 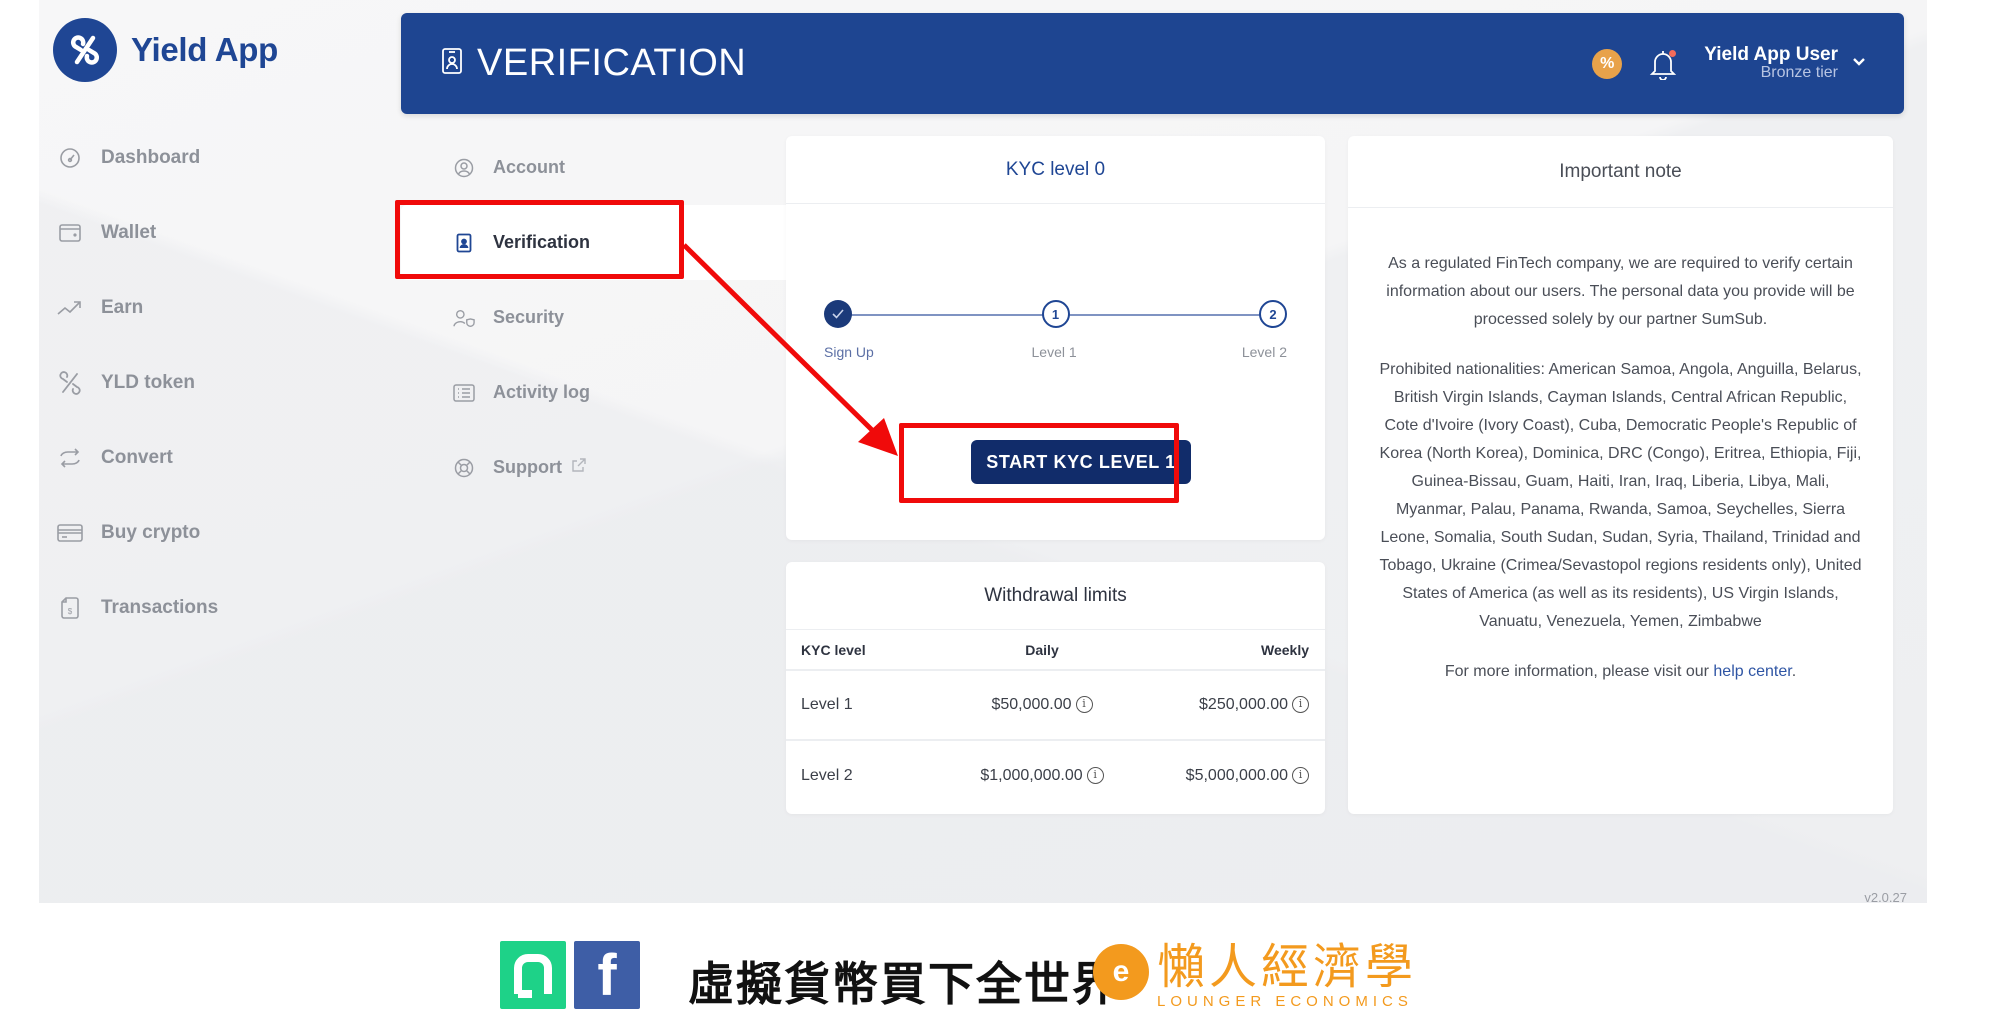 What do you see at coordinates (606, 392) in the screenshot?
I see `subnav-item-activity-log: Activity log` at bounding box center [606, 392].